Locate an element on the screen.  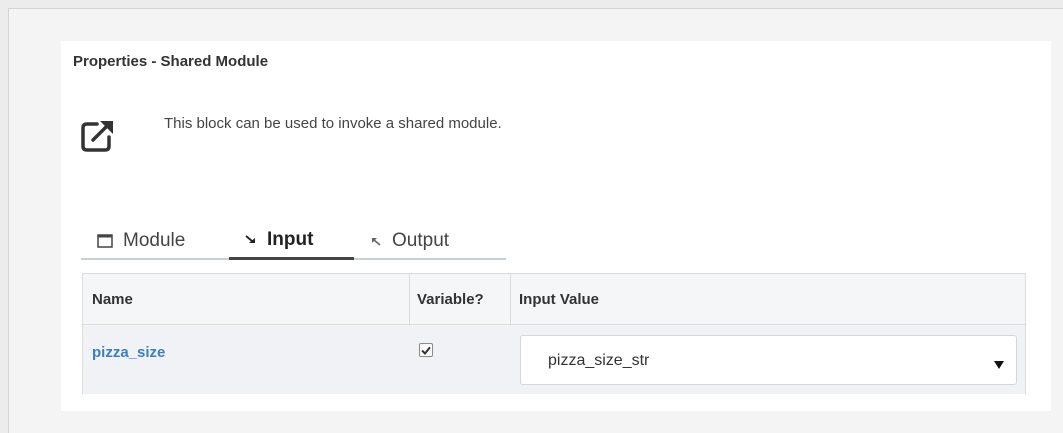
column-header-name: Name is located at coordinates (112, 299).